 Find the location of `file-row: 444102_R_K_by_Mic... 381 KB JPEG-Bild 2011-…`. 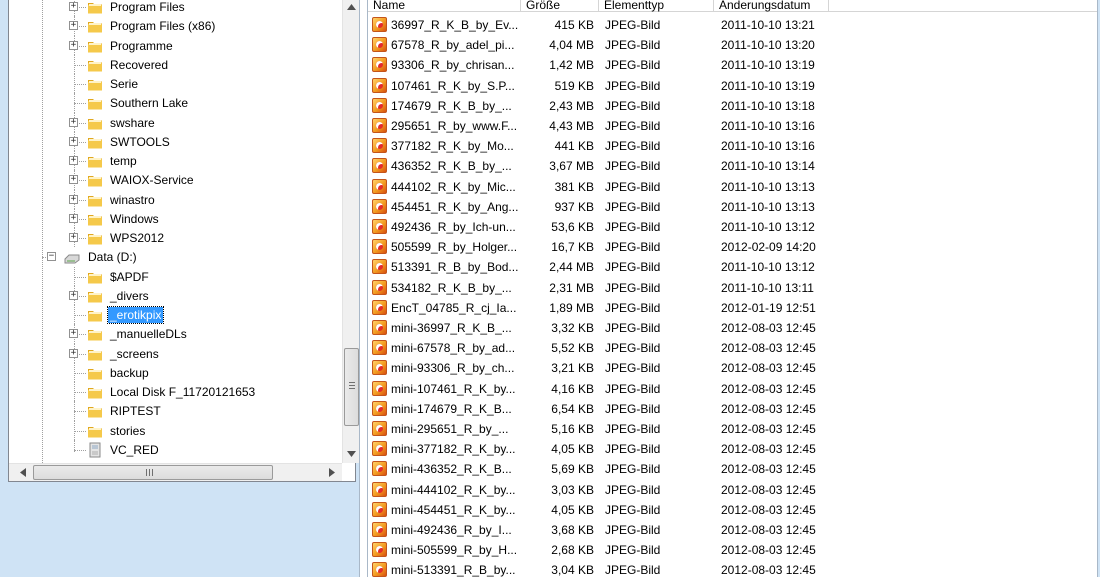

file-row: 444102_R_K_by_Mic... 381 KB JPEG-Bild 2011-… is located at coordinates (734, 187).